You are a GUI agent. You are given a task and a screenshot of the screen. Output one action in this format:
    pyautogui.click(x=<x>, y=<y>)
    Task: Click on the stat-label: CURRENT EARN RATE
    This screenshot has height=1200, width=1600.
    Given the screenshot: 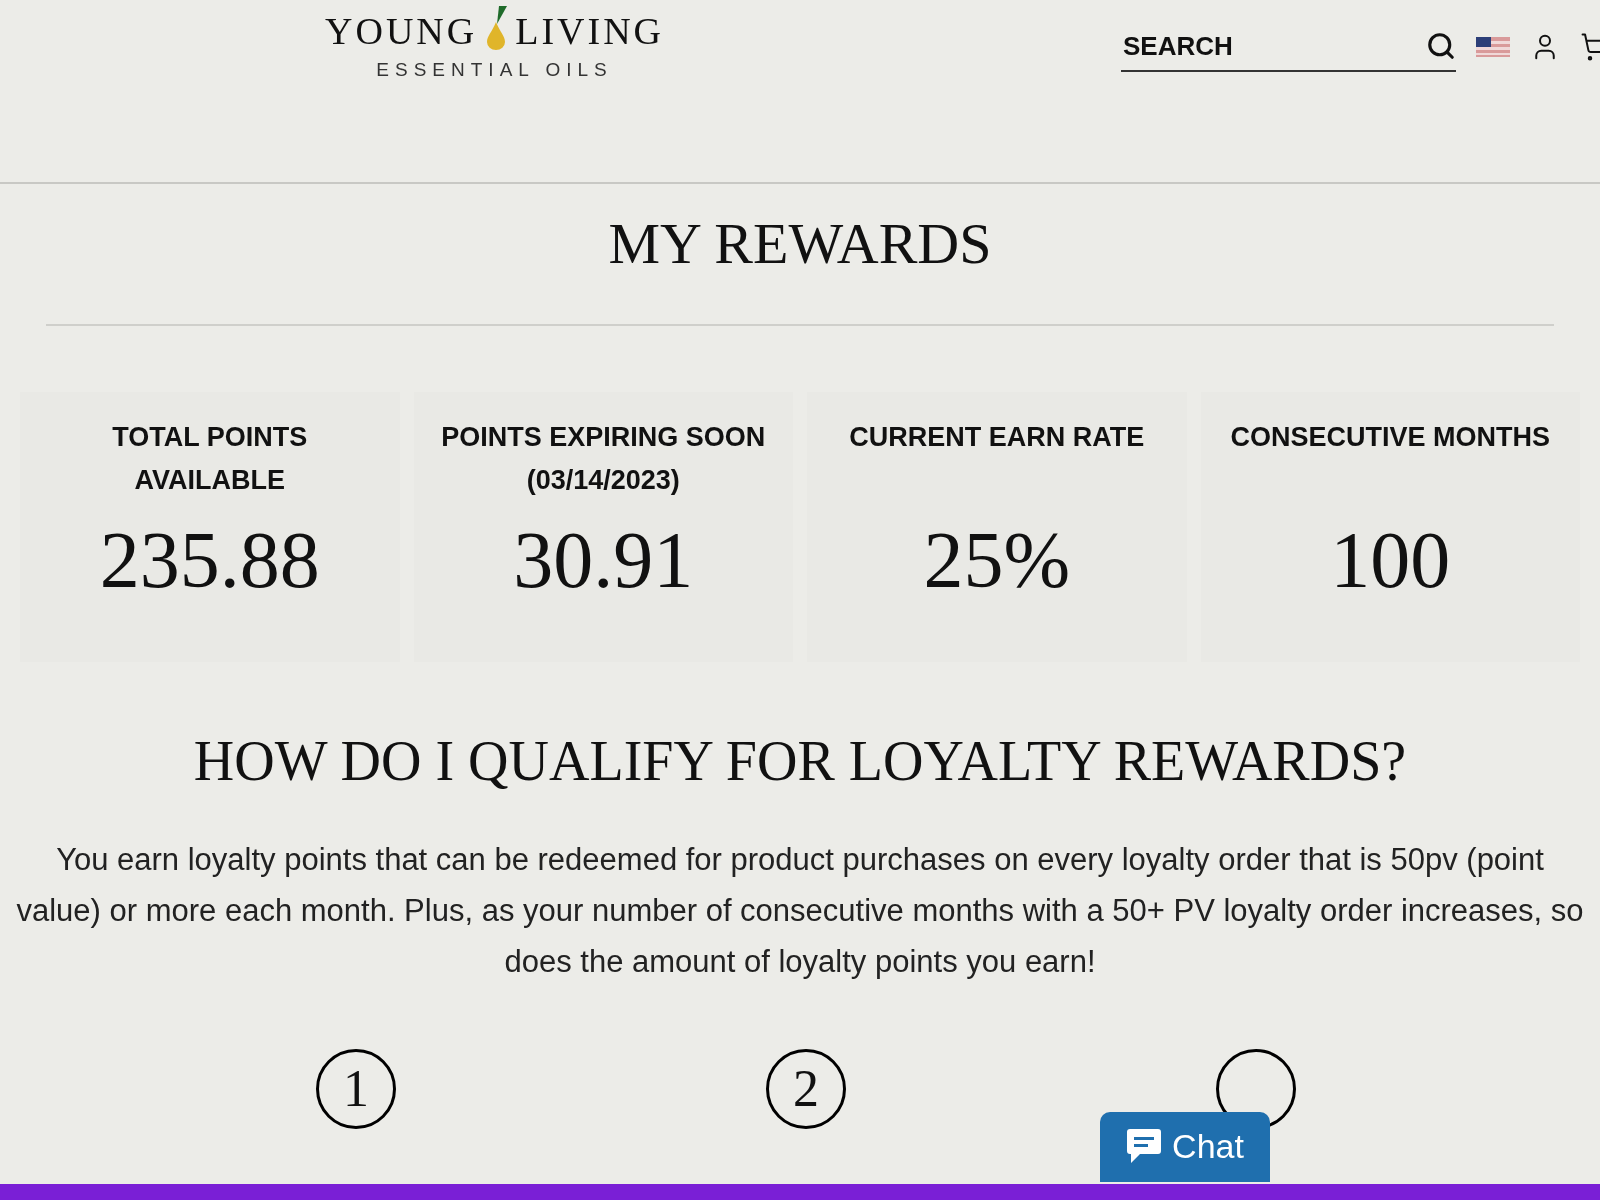 What is the action you would take?
    pyautogui.click(x=997, y=437)
    